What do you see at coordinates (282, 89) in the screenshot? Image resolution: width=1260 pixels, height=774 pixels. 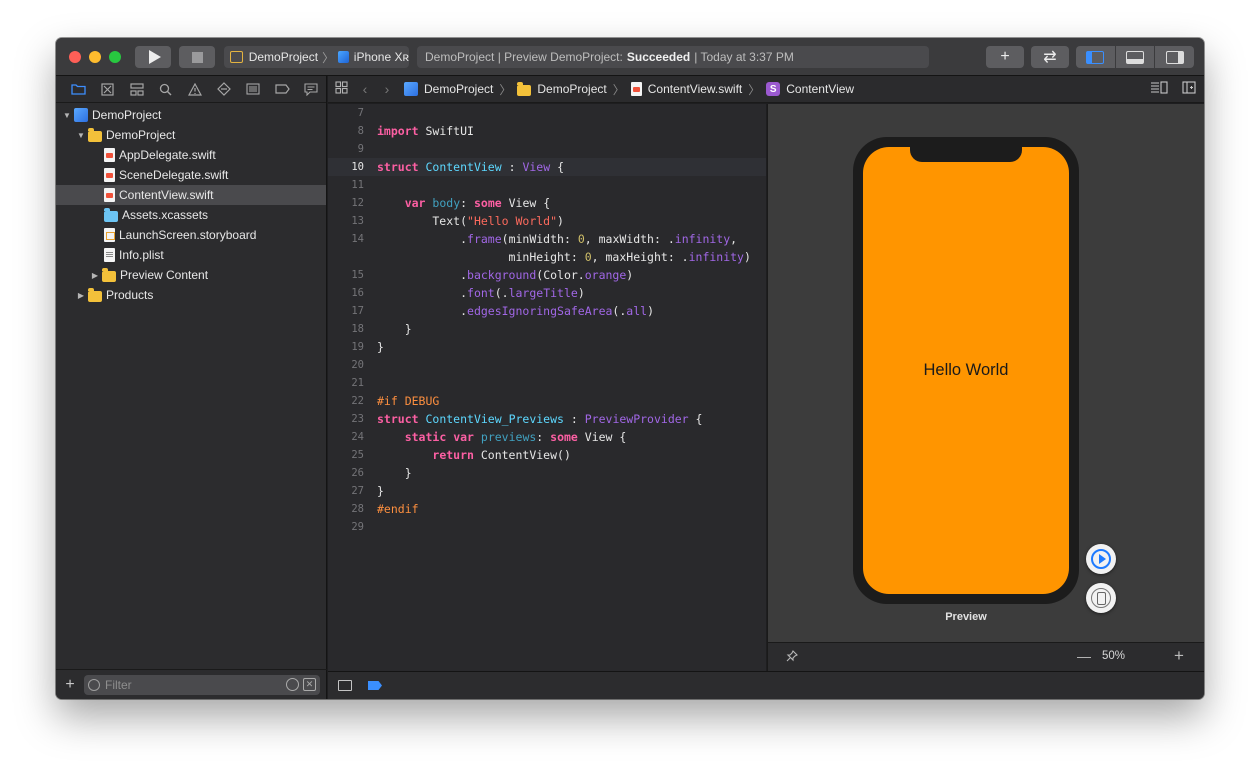 I see `breakpoint-icon` at bounding box center [282, 89].